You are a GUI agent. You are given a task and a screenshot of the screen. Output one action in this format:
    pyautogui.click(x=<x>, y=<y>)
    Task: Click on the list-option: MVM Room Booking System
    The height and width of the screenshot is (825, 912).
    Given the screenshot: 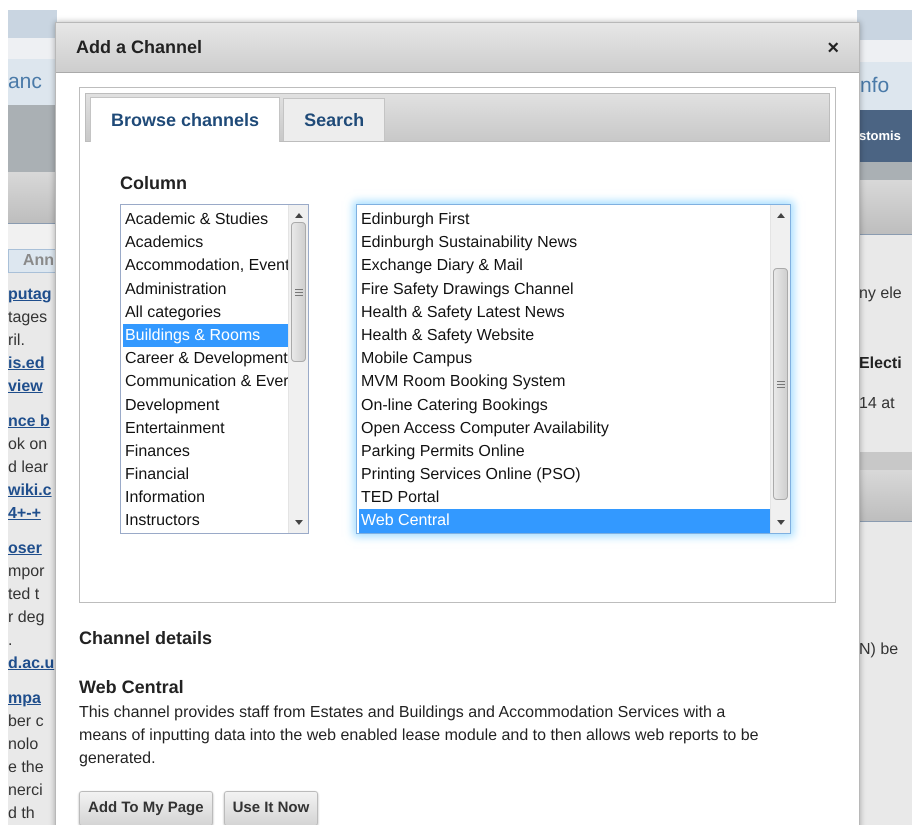 What is the action you would take?
    pyautogui.click(x=564, y=382)
    